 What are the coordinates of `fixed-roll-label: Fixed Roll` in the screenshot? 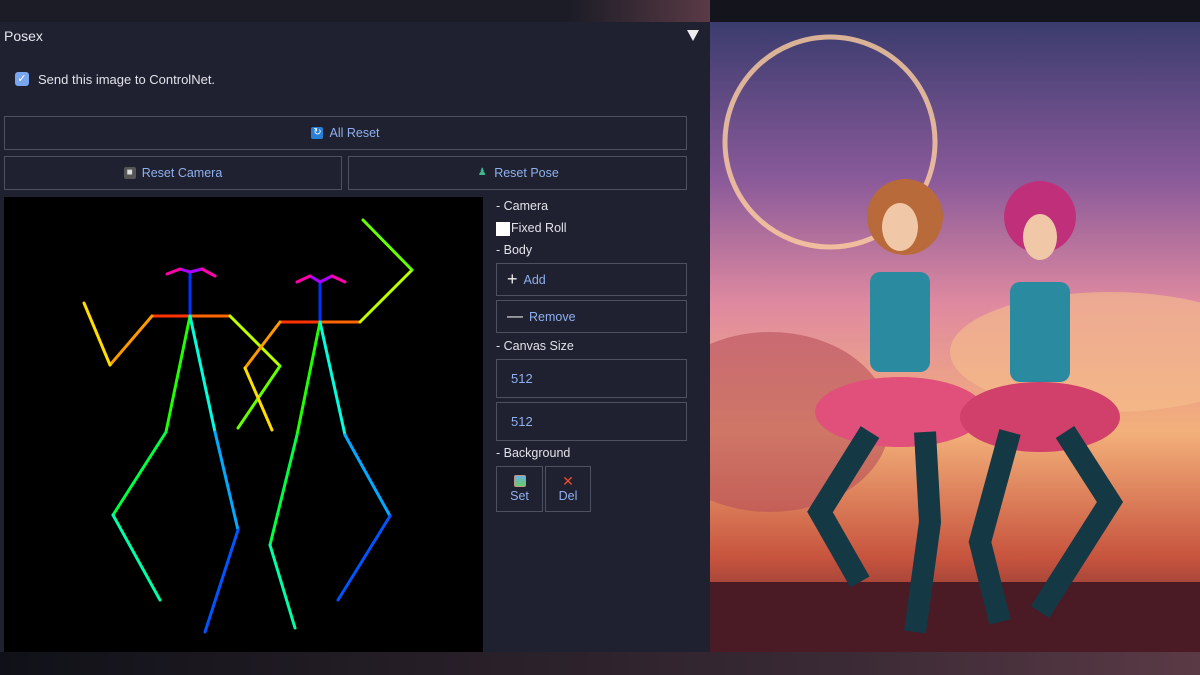 It's located at (539, 228).